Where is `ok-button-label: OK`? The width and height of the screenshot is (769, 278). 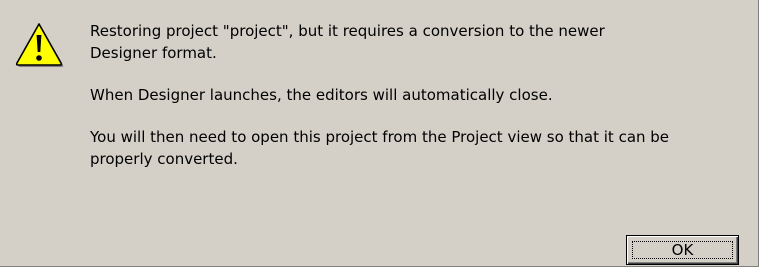 ok-button-label: OK is located at coordinates (682, 250).